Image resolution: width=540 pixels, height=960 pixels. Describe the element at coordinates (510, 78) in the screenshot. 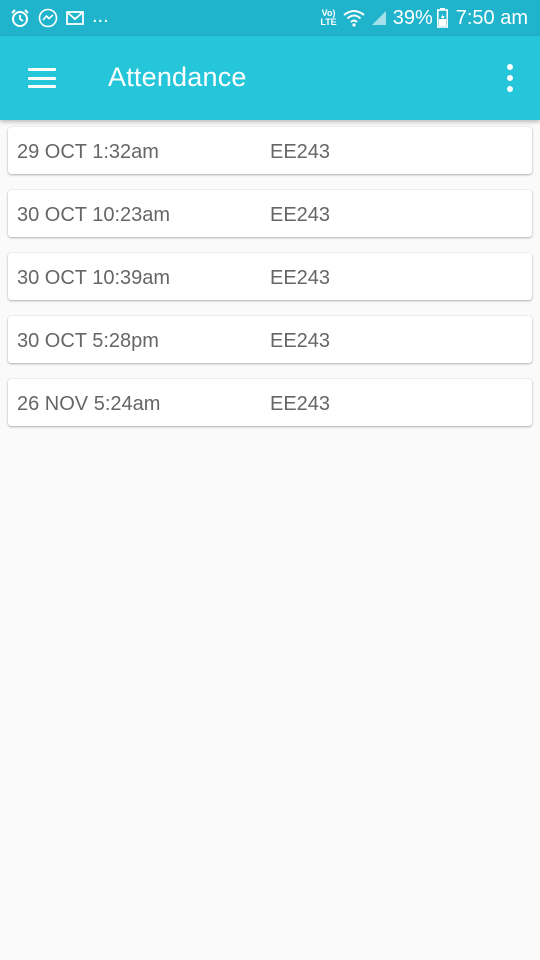

I see `more-vert-icon` at that location.